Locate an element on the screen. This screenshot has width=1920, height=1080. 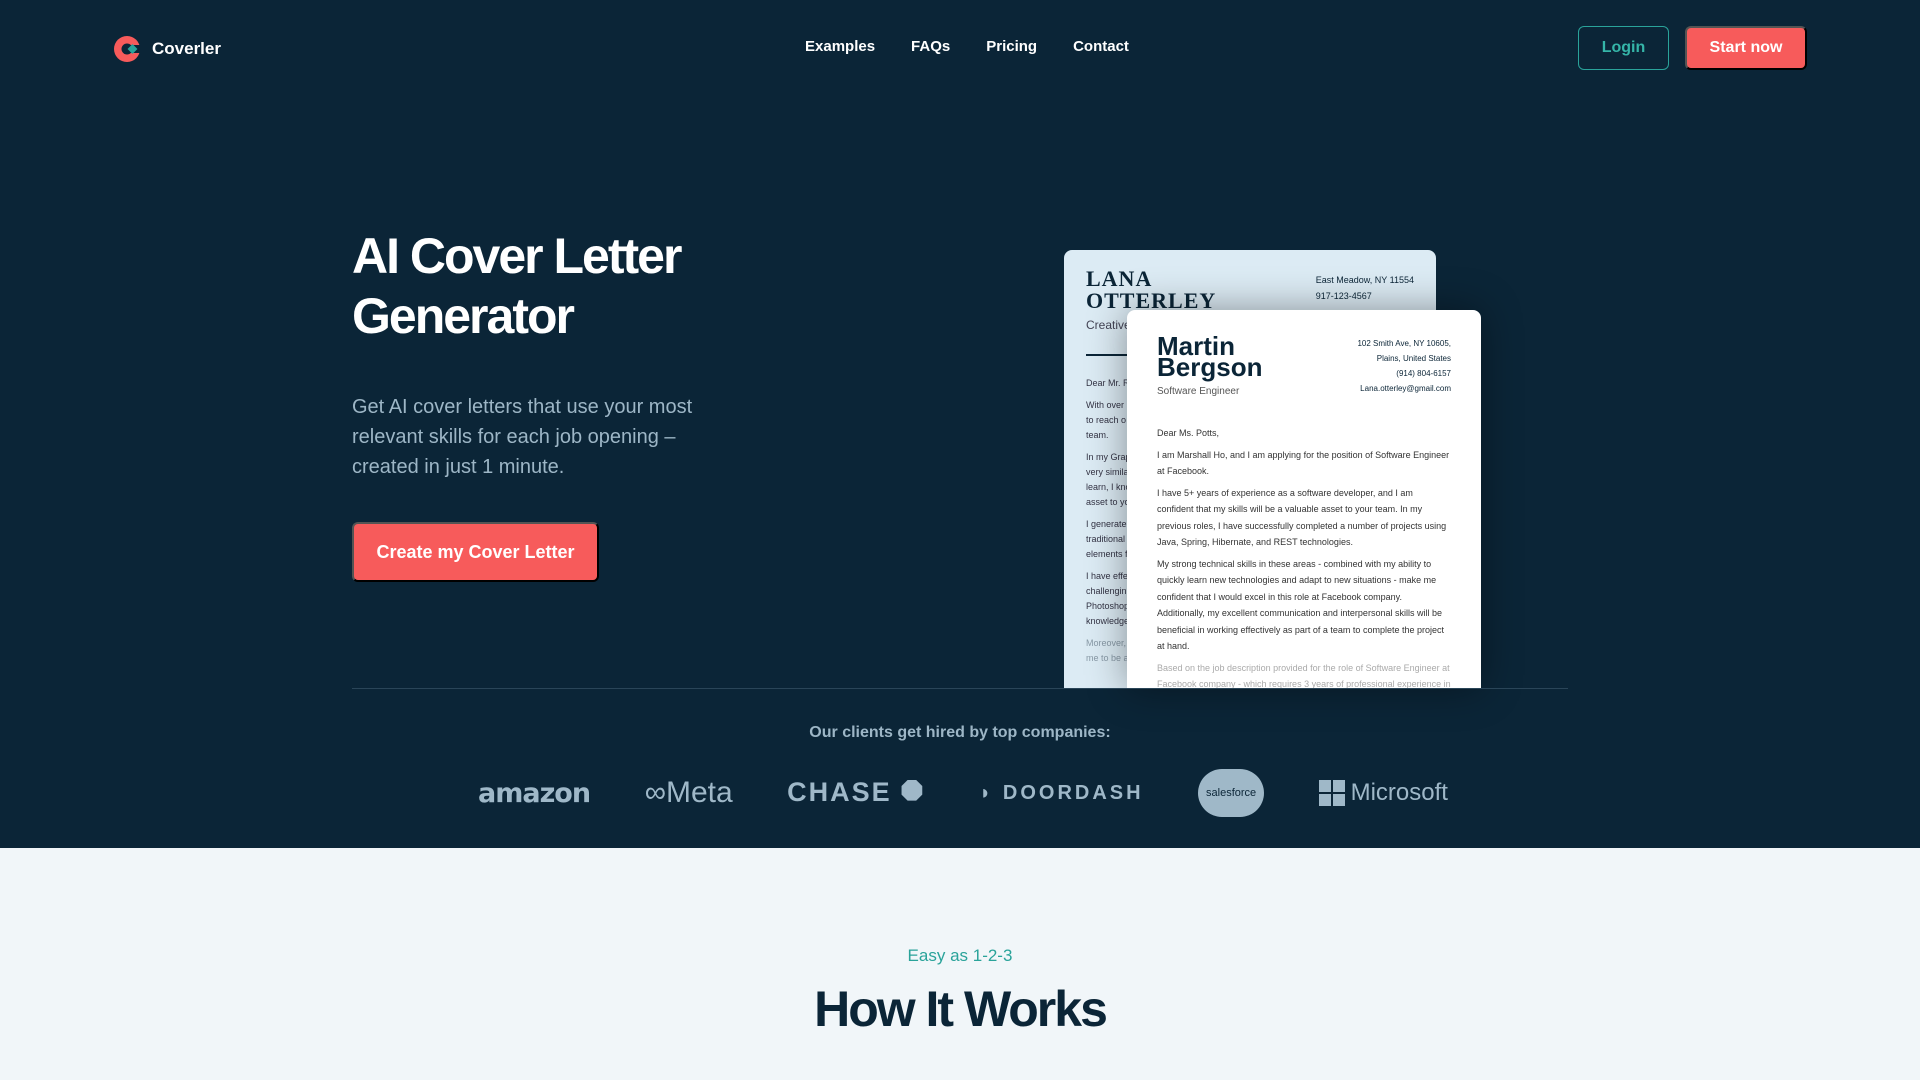
amazon-logo: amazon is located at coordinates (534, 793).